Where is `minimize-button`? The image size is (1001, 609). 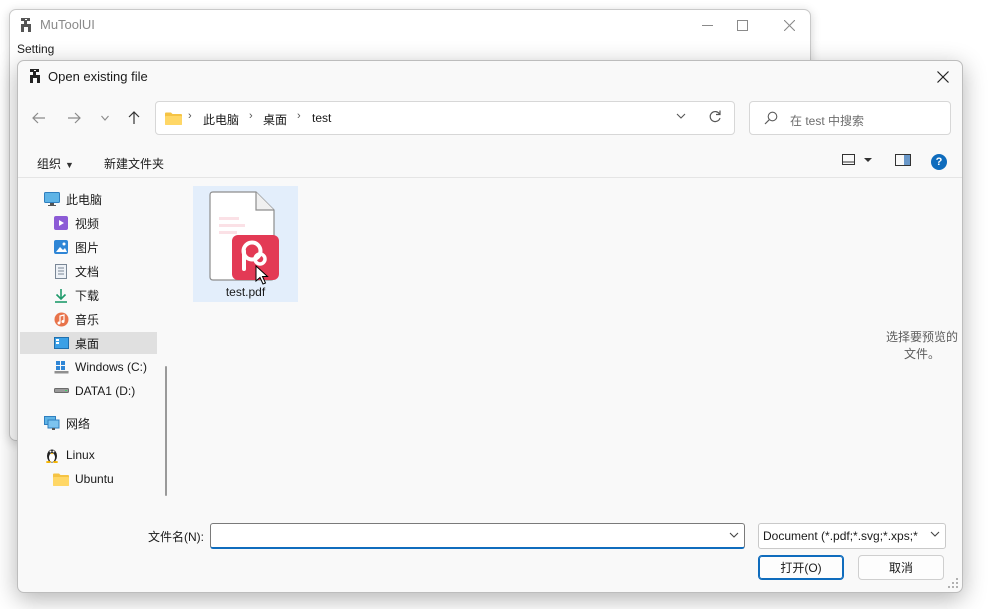
minimize-button is located at coordinates (707, 25).